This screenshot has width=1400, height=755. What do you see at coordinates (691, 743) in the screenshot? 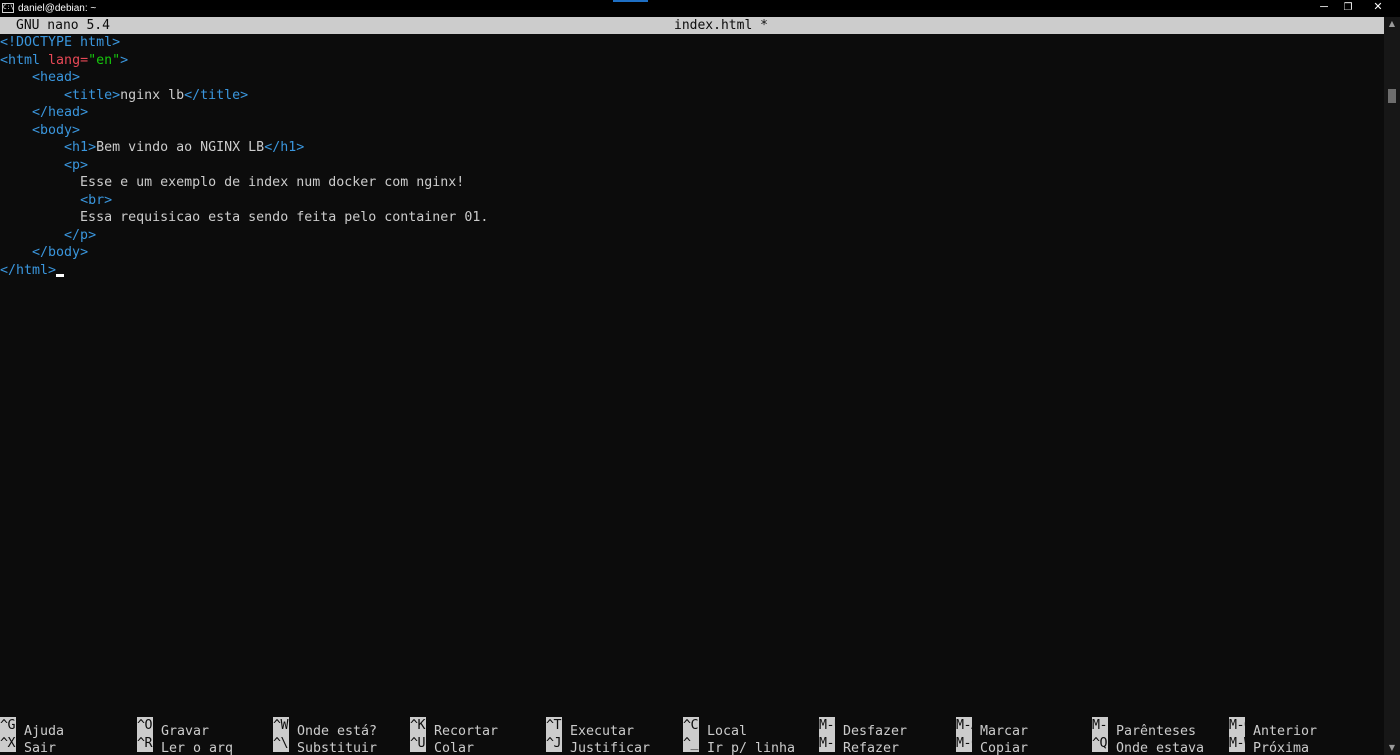
I see `shortcut-key: ^_` at bounding box center [691, 743].